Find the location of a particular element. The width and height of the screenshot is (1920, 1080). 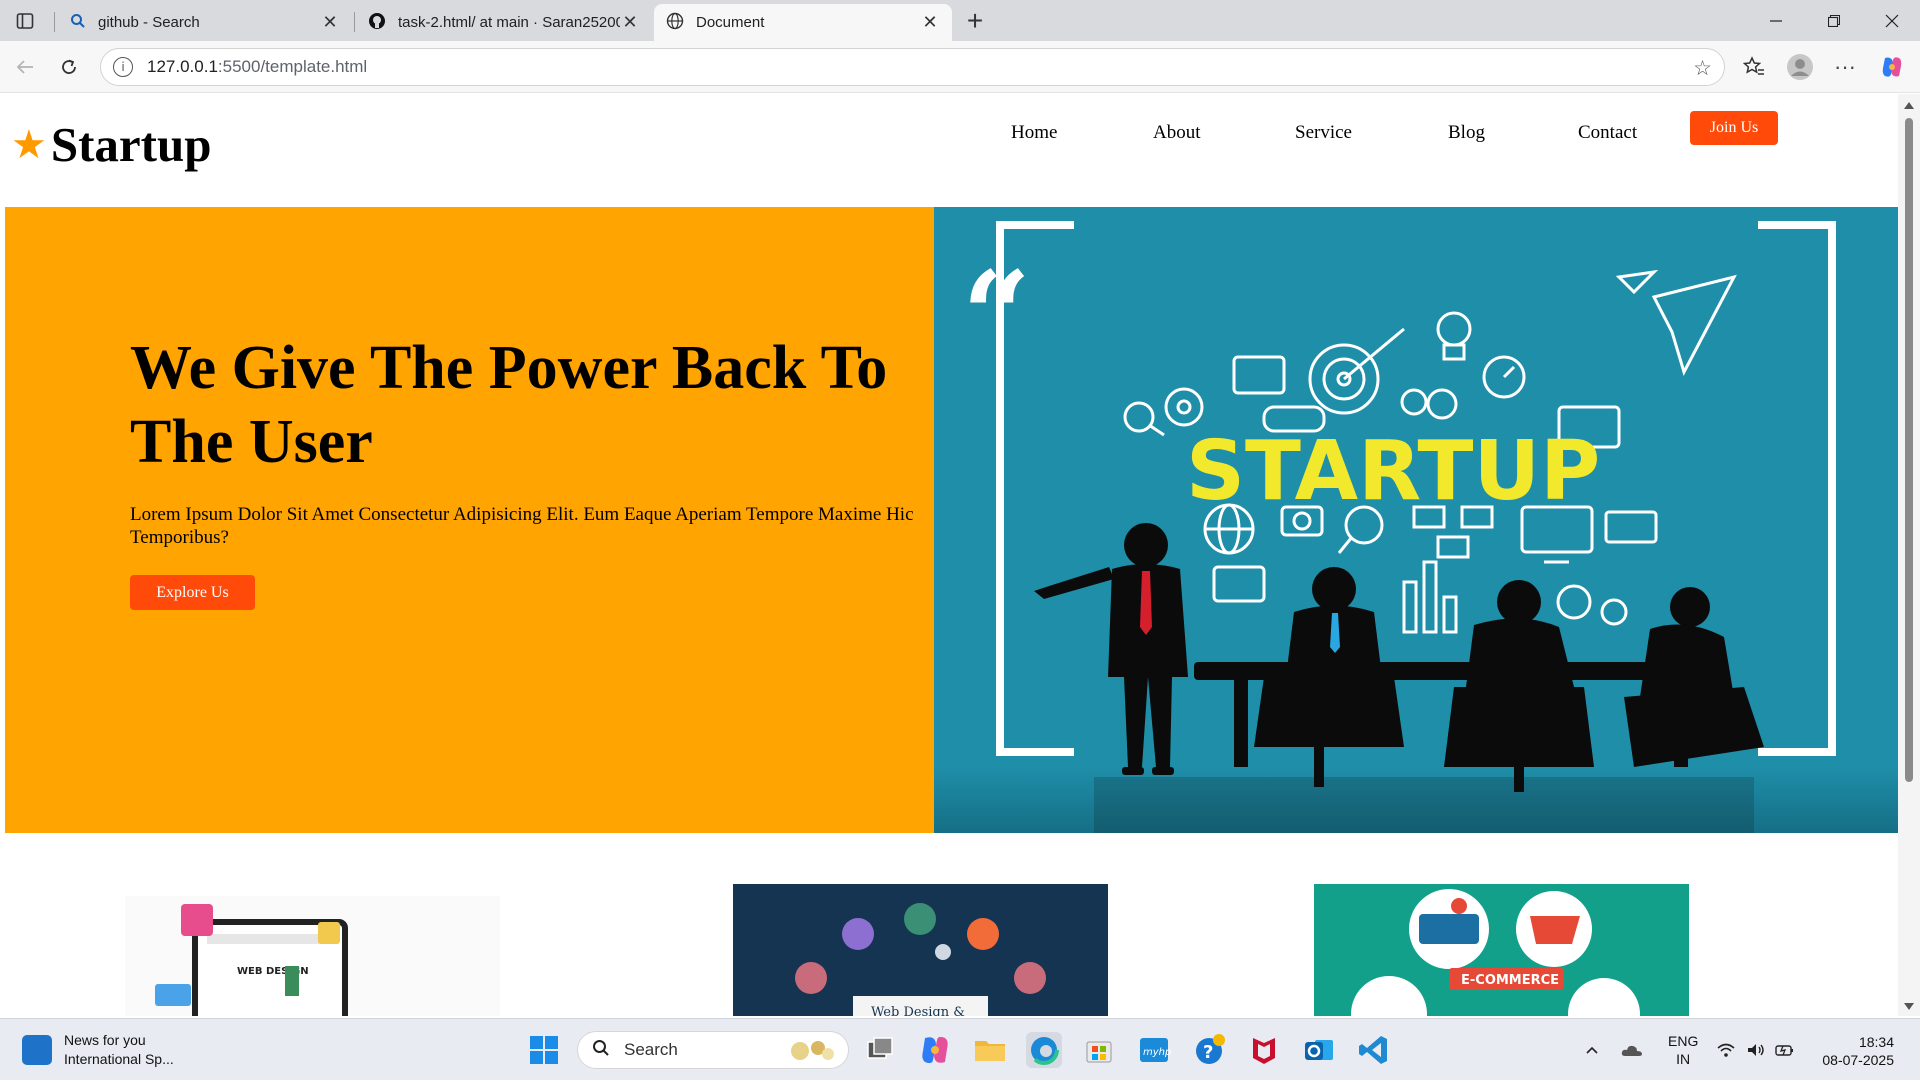

address-bar: i 127.0.0.1:5500/template.html ☆ is located at coordinates (912, 67).